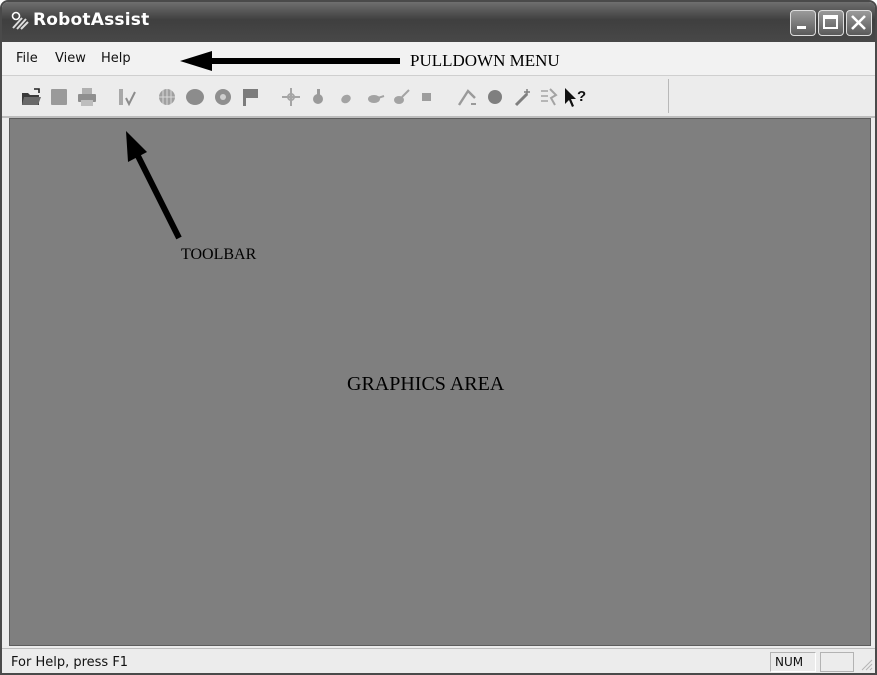 The width and height of the screenshot is (877, 675). I want to click on num-lock-indicator: NUM, so click(793, 662).